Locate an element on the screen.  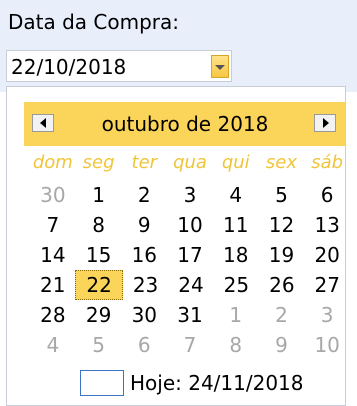
calendar-week-row: 4 5 6 7 8 9 10 is located at coordinates (190, 345).